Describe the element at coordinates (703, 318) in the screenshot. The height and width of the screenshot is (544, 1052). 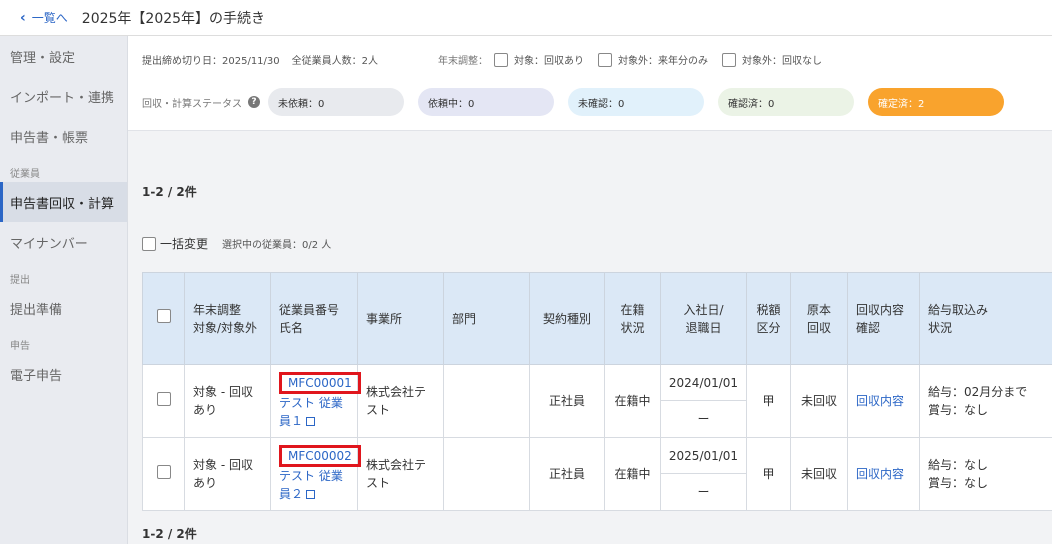
I see `header-join-leave: 入社日/ 退職日` at that location.